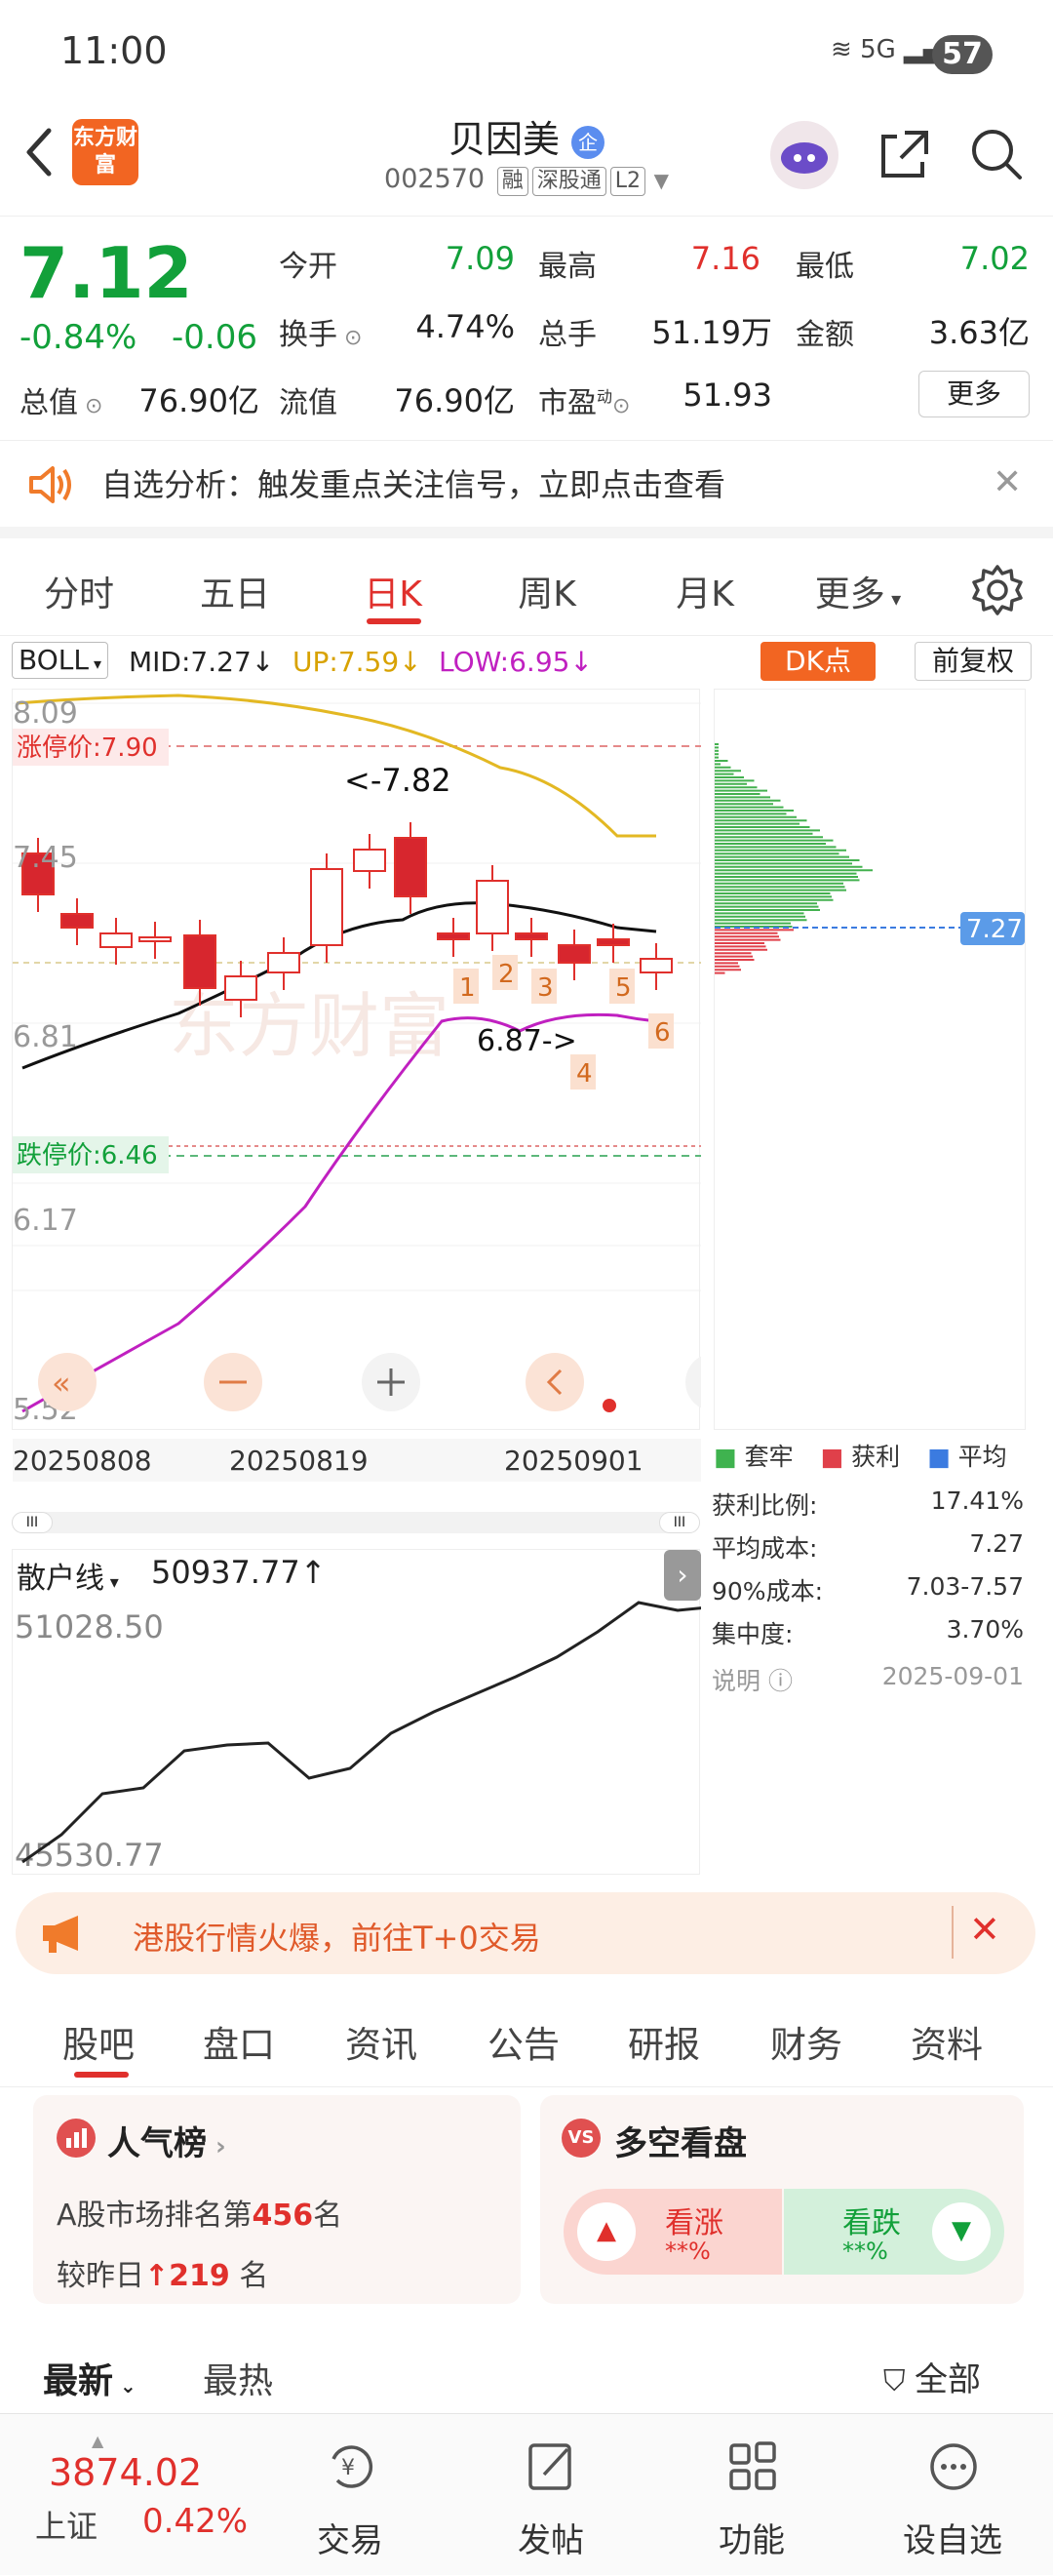  Describe the element at coordinates (299, 1461) in the screenshot. I see `date-tick-2: 20250819` at that location.